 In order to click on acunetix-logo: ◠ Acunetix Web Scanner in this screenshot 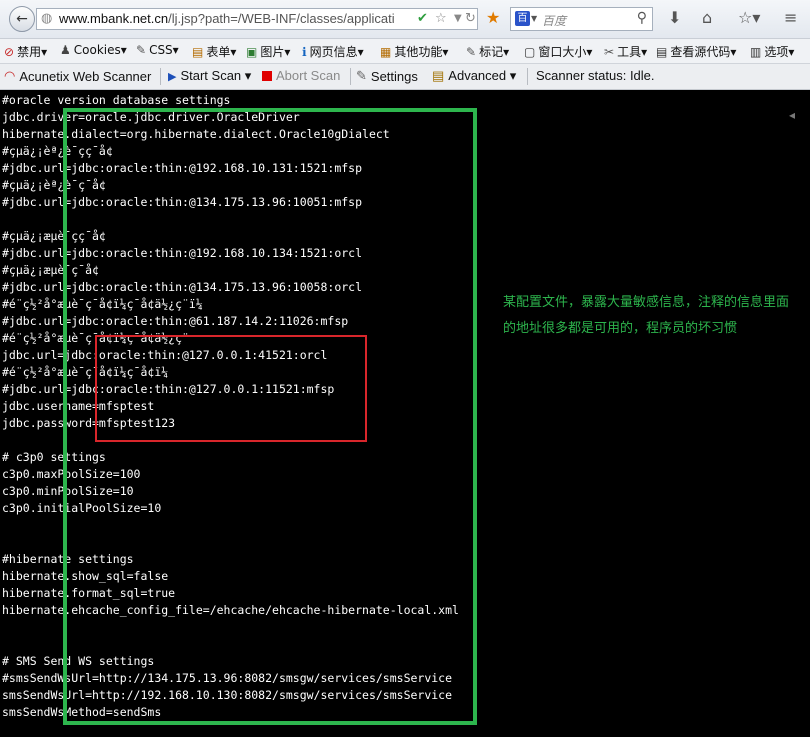, I will do `click(77, 76)`.